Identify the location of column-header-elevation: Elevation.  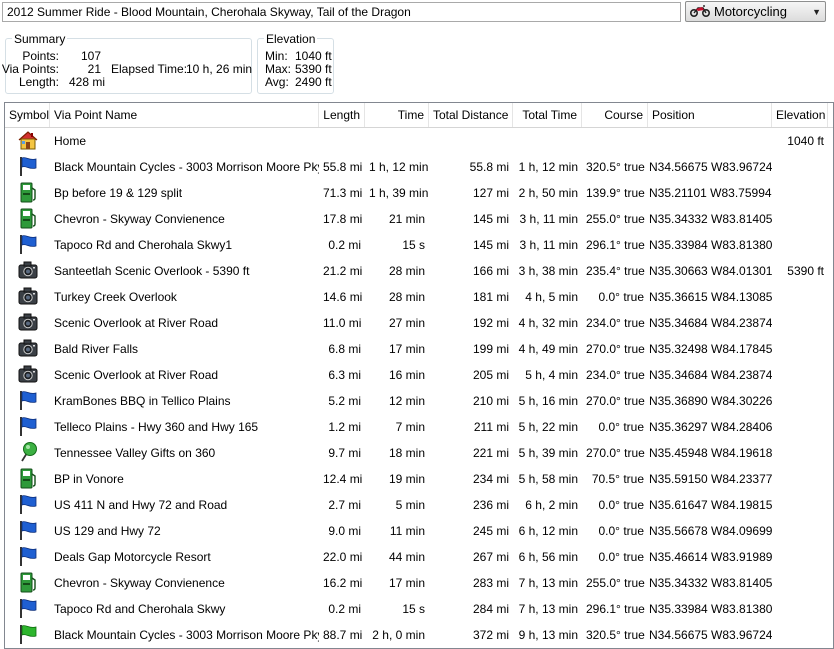
(800, 115).